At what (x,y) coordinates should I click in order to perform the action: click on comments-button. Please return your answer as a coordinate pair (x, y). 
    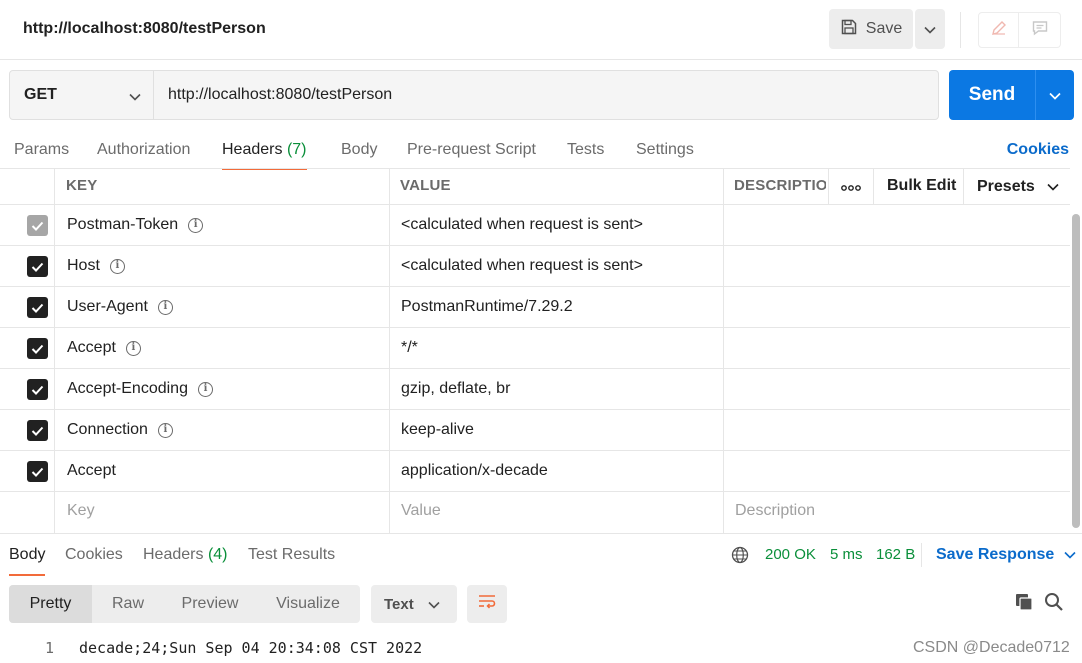
    Looking at the image, I should click on (1040, 30).